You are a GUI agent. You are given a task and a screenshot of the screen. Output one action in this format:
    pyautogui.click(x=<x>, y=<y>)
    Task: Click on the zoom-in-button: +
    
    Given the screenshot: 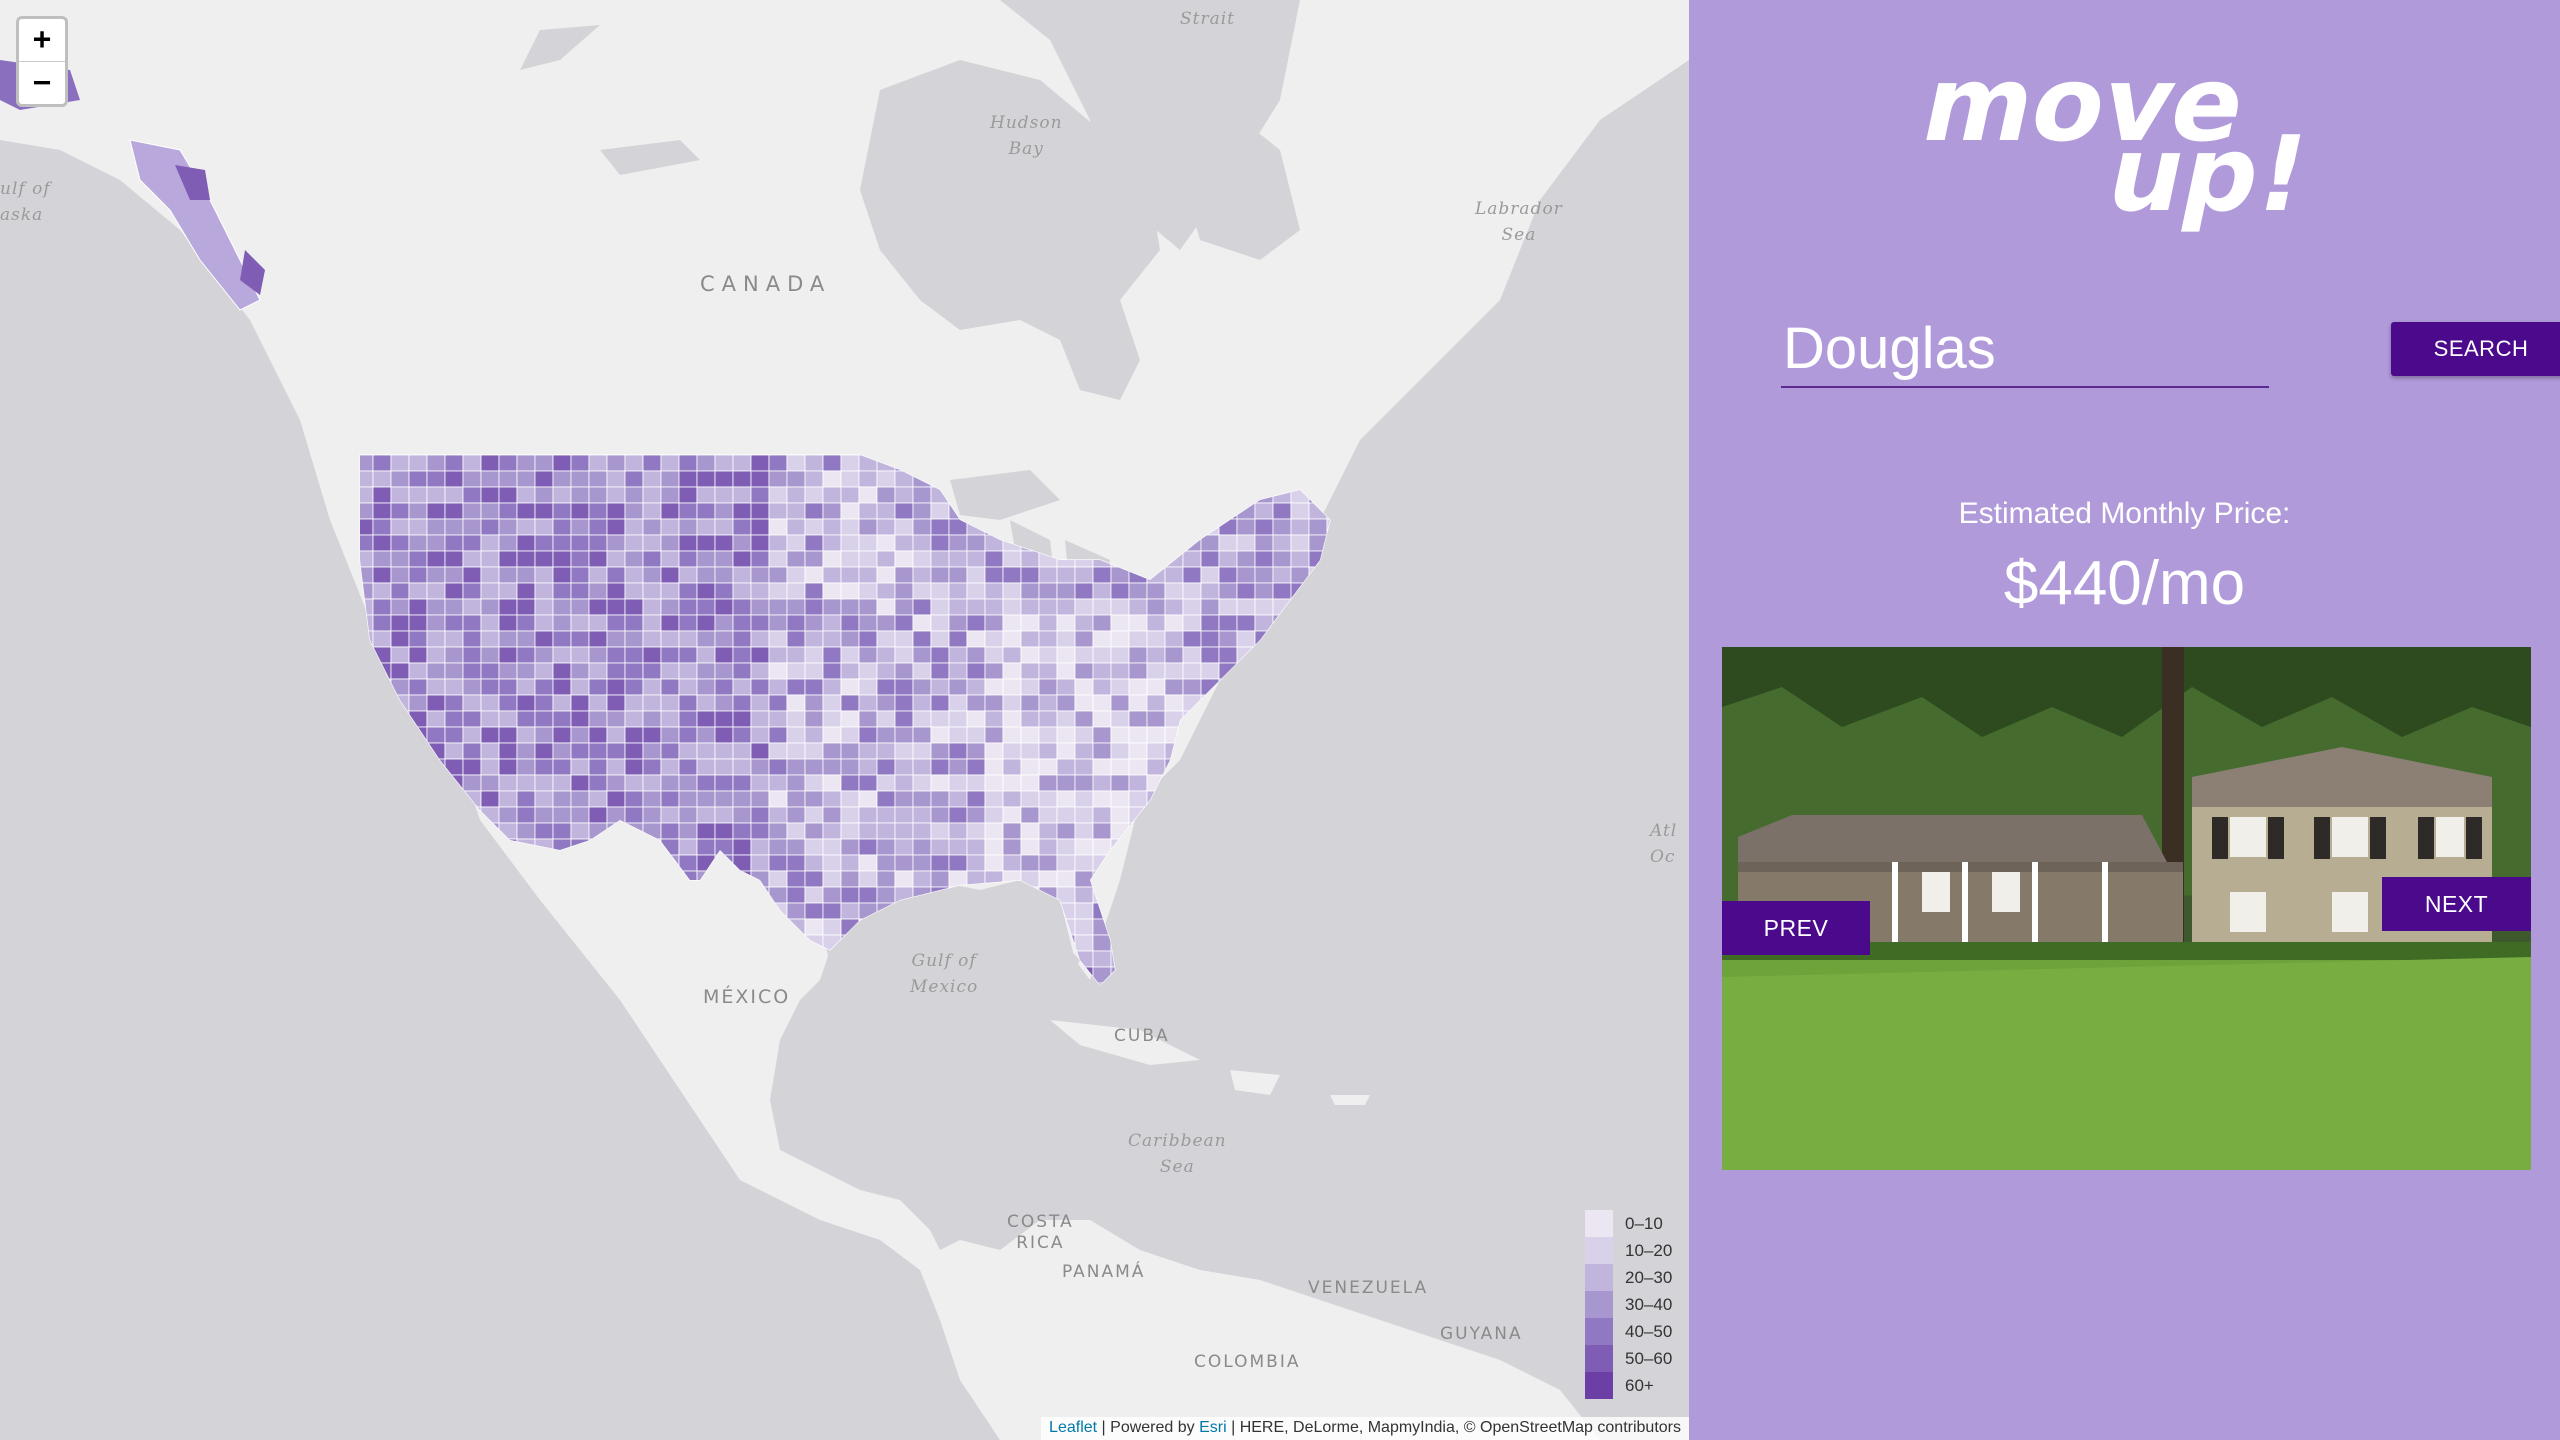 What is the action you would take?
    pyautogui.click(x=42, y=40)
    